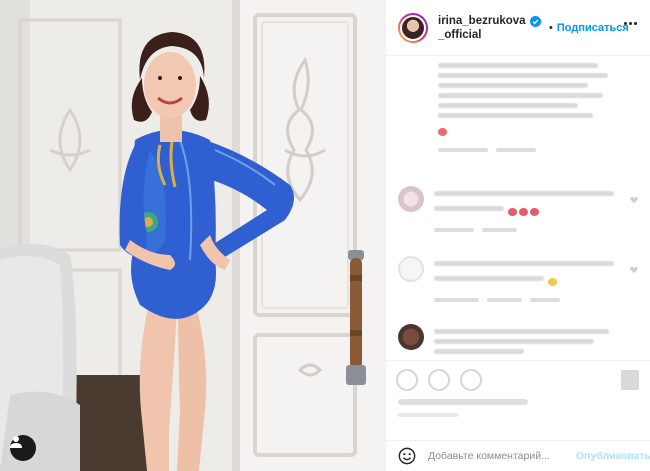 The height and width of the screenshot is (471, 650). What do you see at coordinates (428, 415) in the screenshot?
I see `post-date` at bounding box center [428, 415].